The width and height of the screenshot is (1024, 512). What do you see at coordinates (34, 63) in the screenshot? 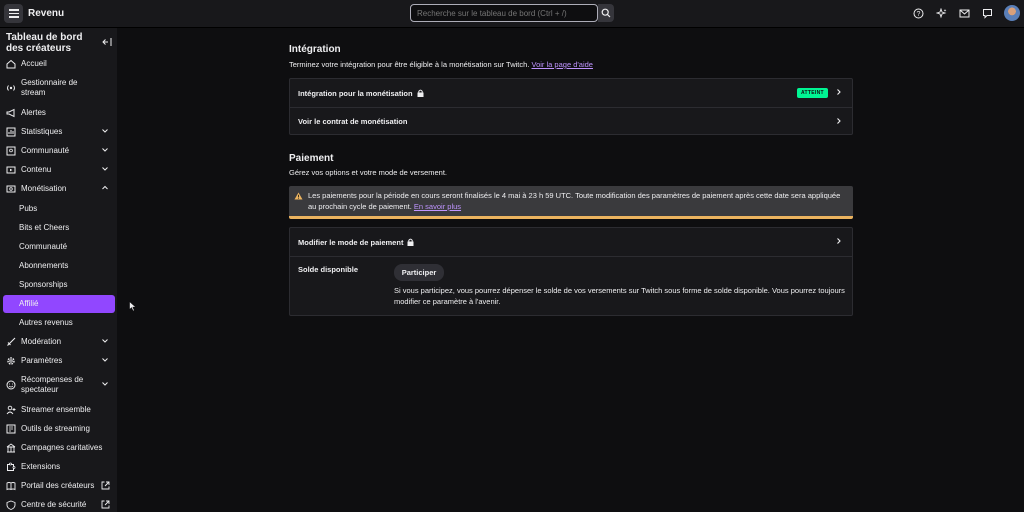
I see `sidebar-item-label: Accueil` at bounding box center [34, 63].